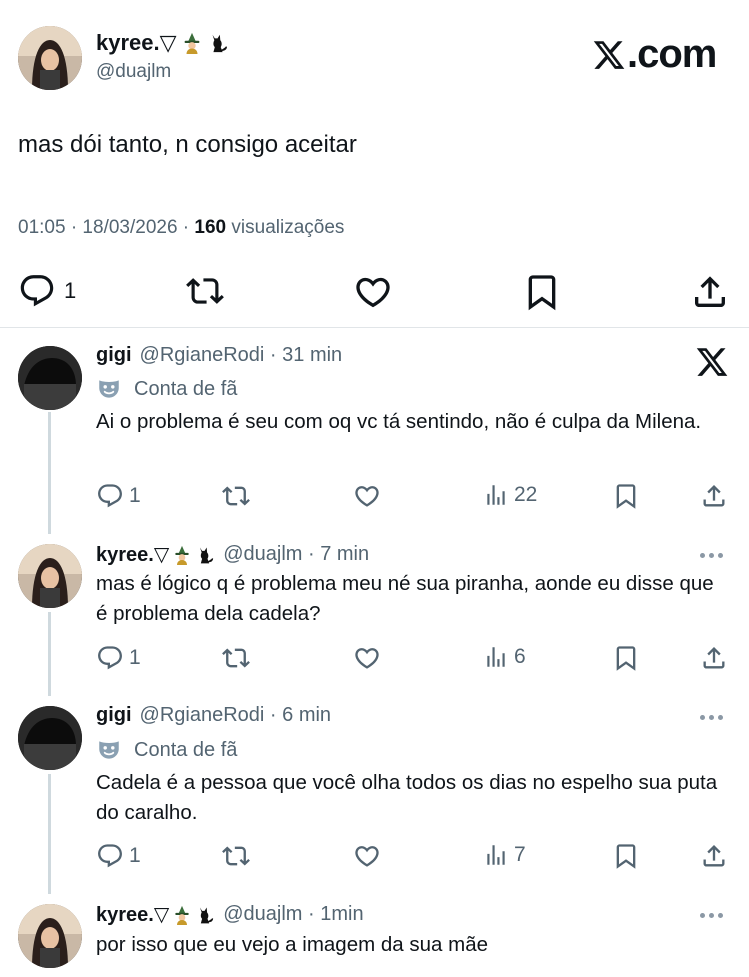 This screenshot has height=977, width=749. I want to click on views-button: 7, so click(504, 855).